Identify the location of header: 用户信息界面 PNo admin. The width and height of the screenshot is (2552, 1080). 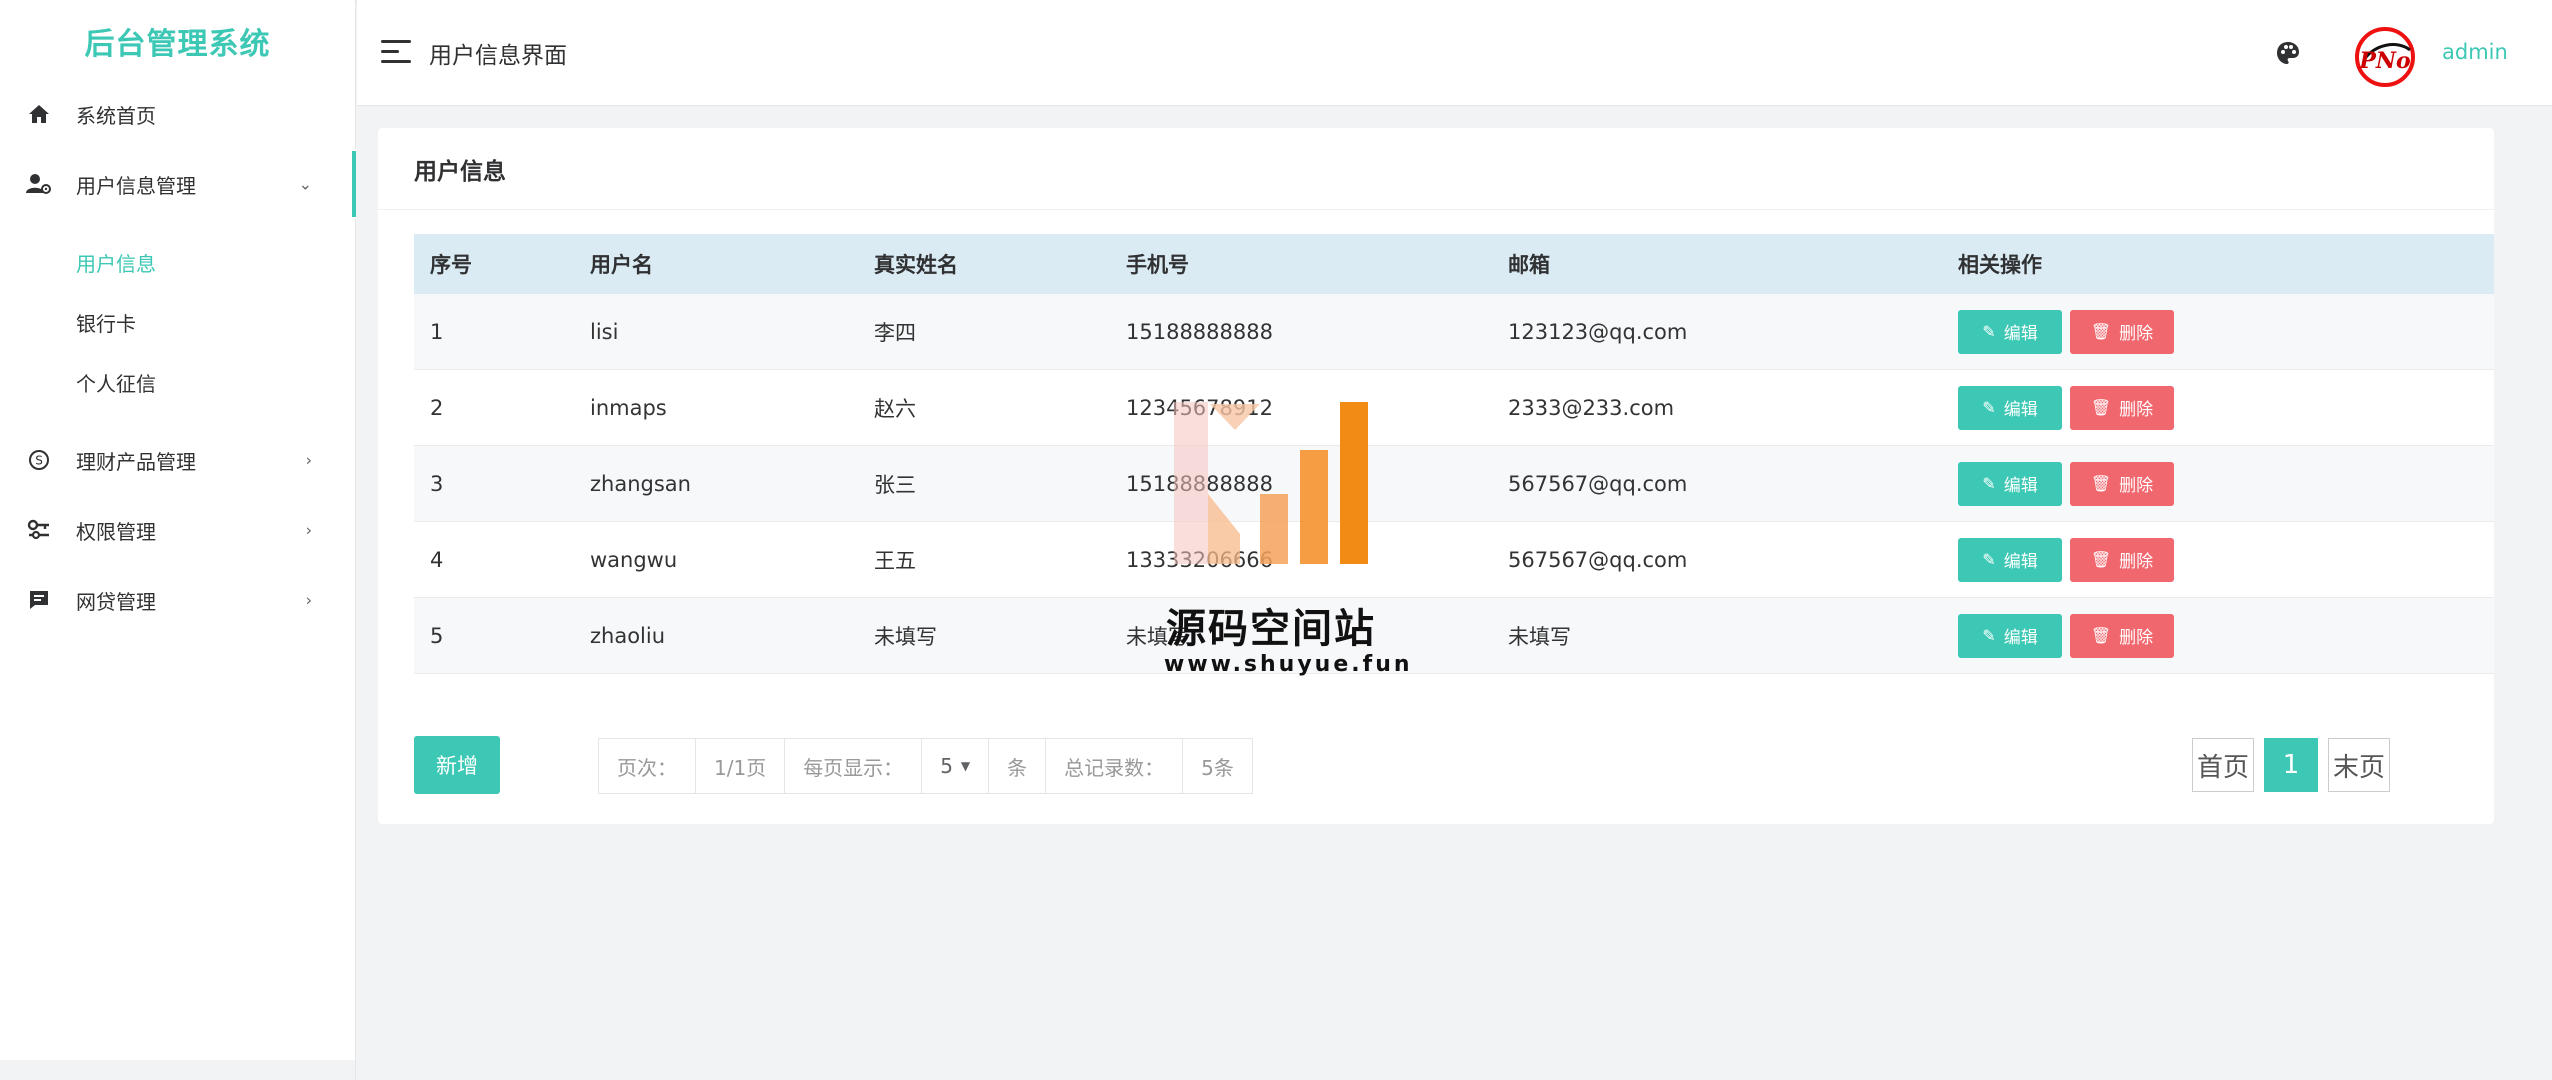
(1454, 53).